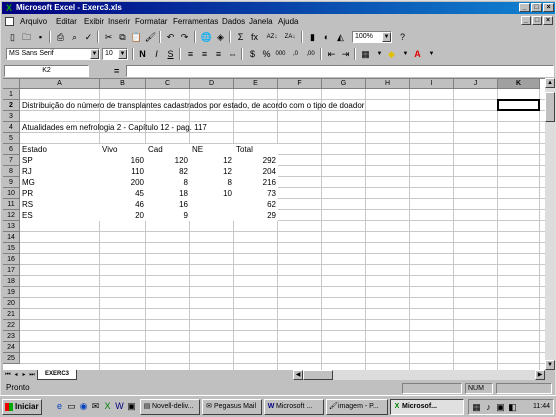 This screenshot has height=417, width=556. Describe the element at coordinates (11, 292) in the screenshot. I see `row-header-19: 19` at that location.